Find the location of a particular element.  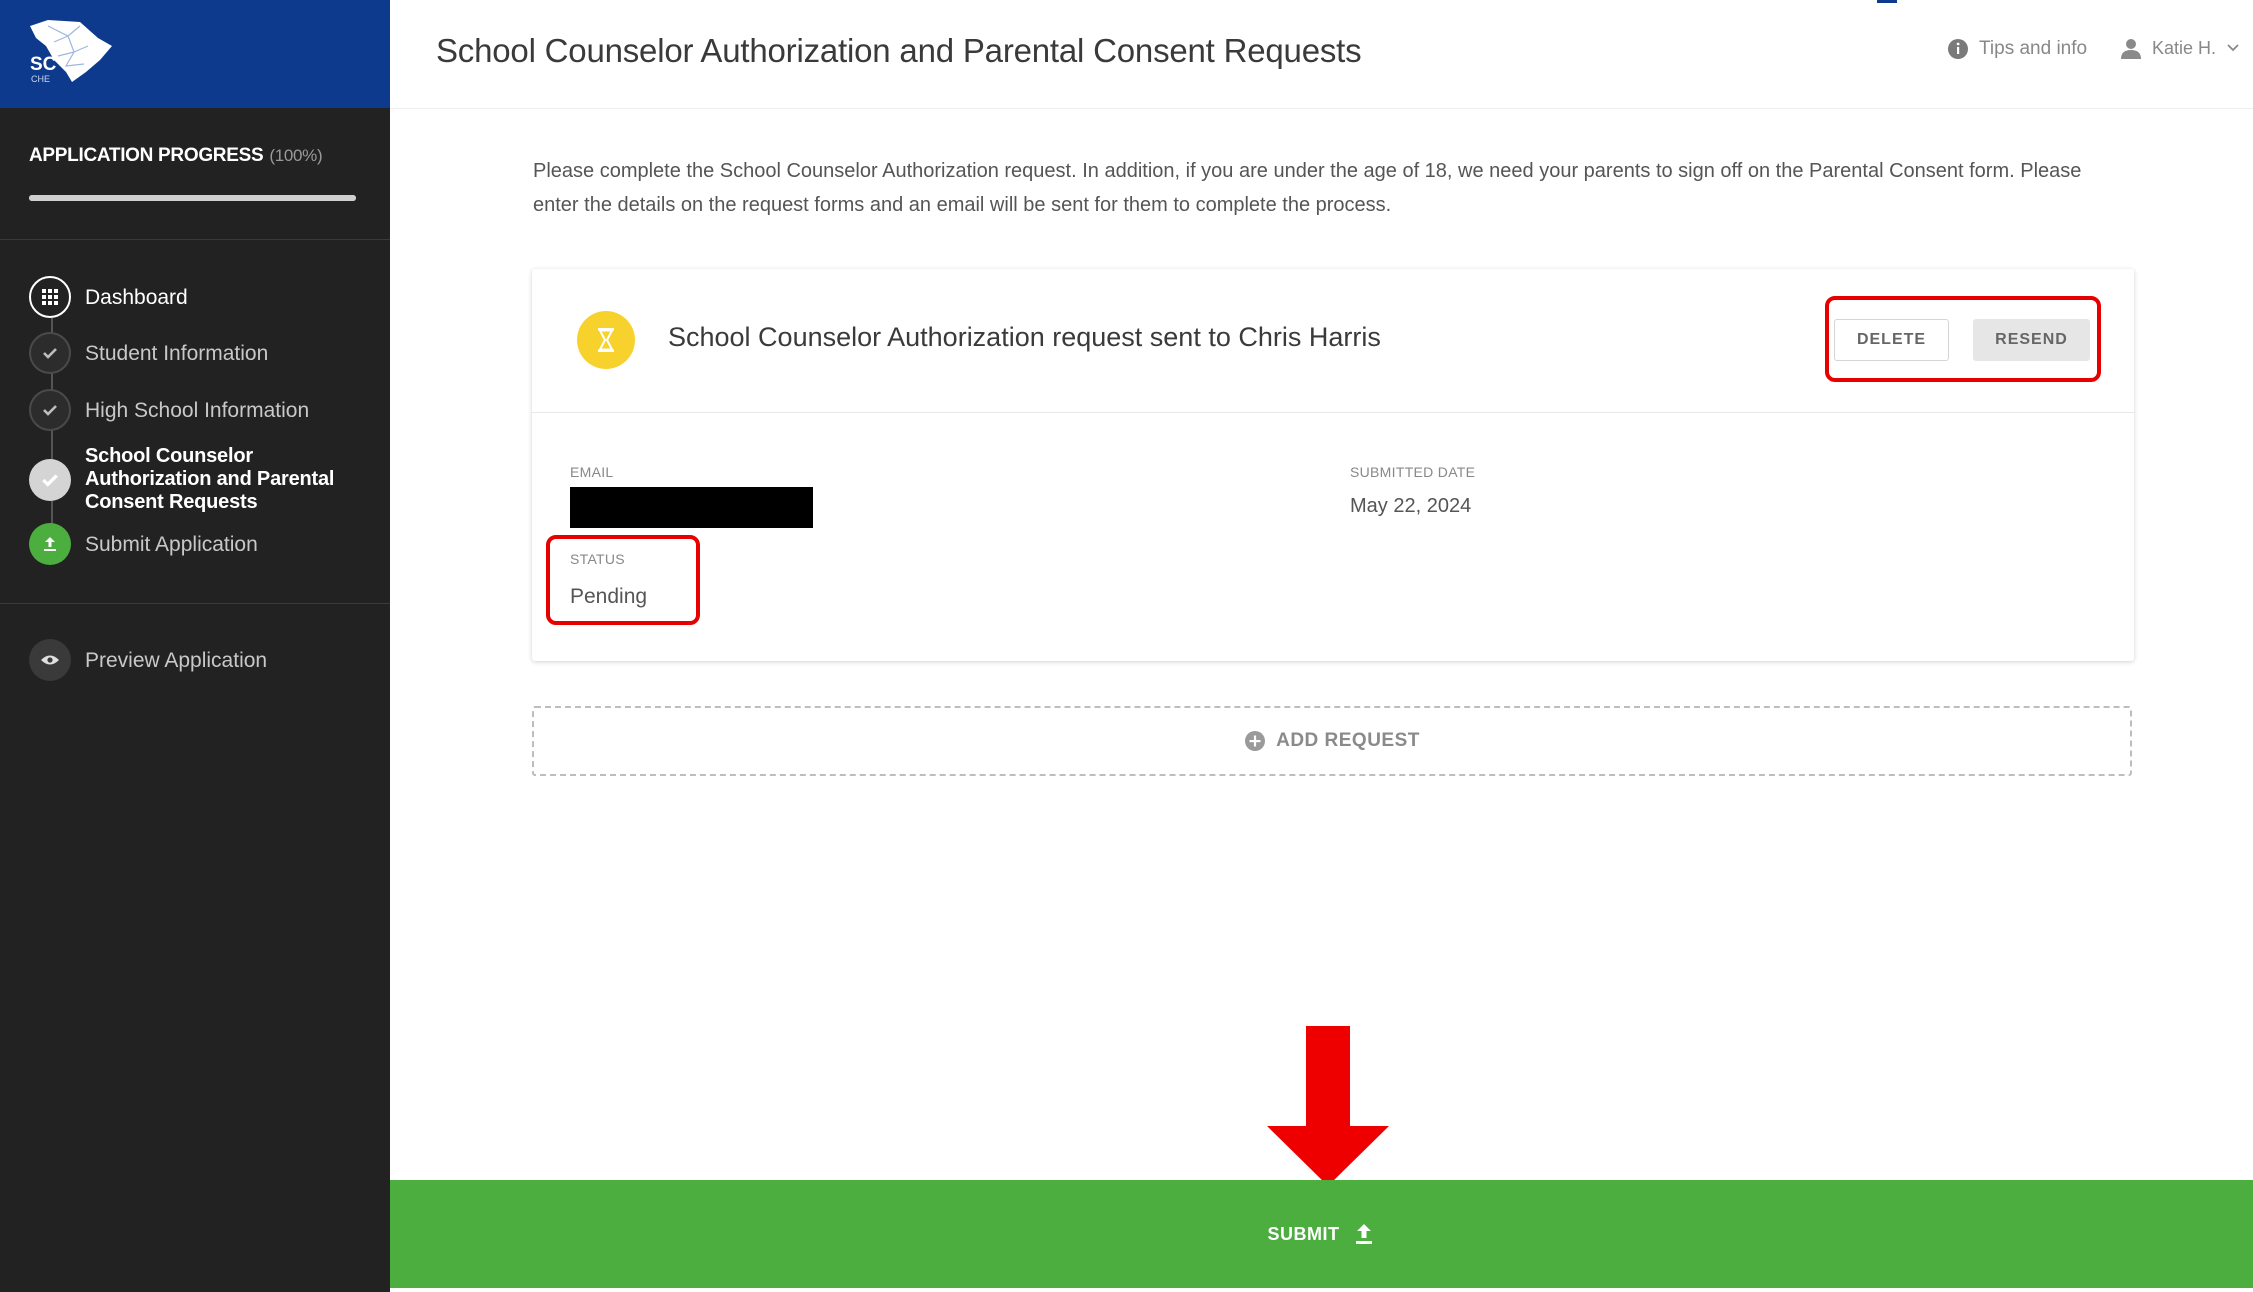

tips-and-info-link: Tips and info is located at coordinates (2017, 49).